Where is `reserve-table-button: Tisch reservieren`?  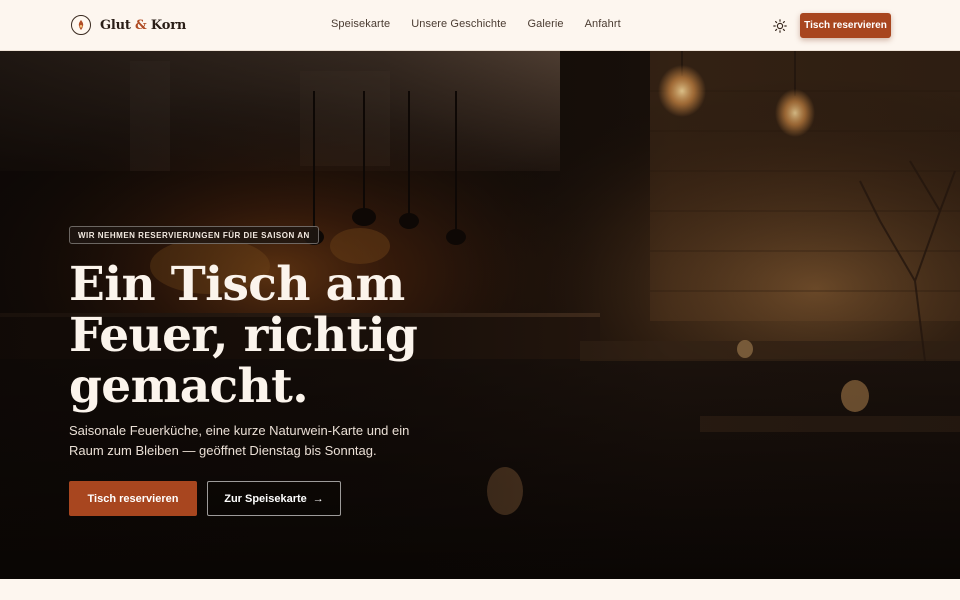 reserve-table-button: Tisch reservieren is located at coordinates (133, 498).